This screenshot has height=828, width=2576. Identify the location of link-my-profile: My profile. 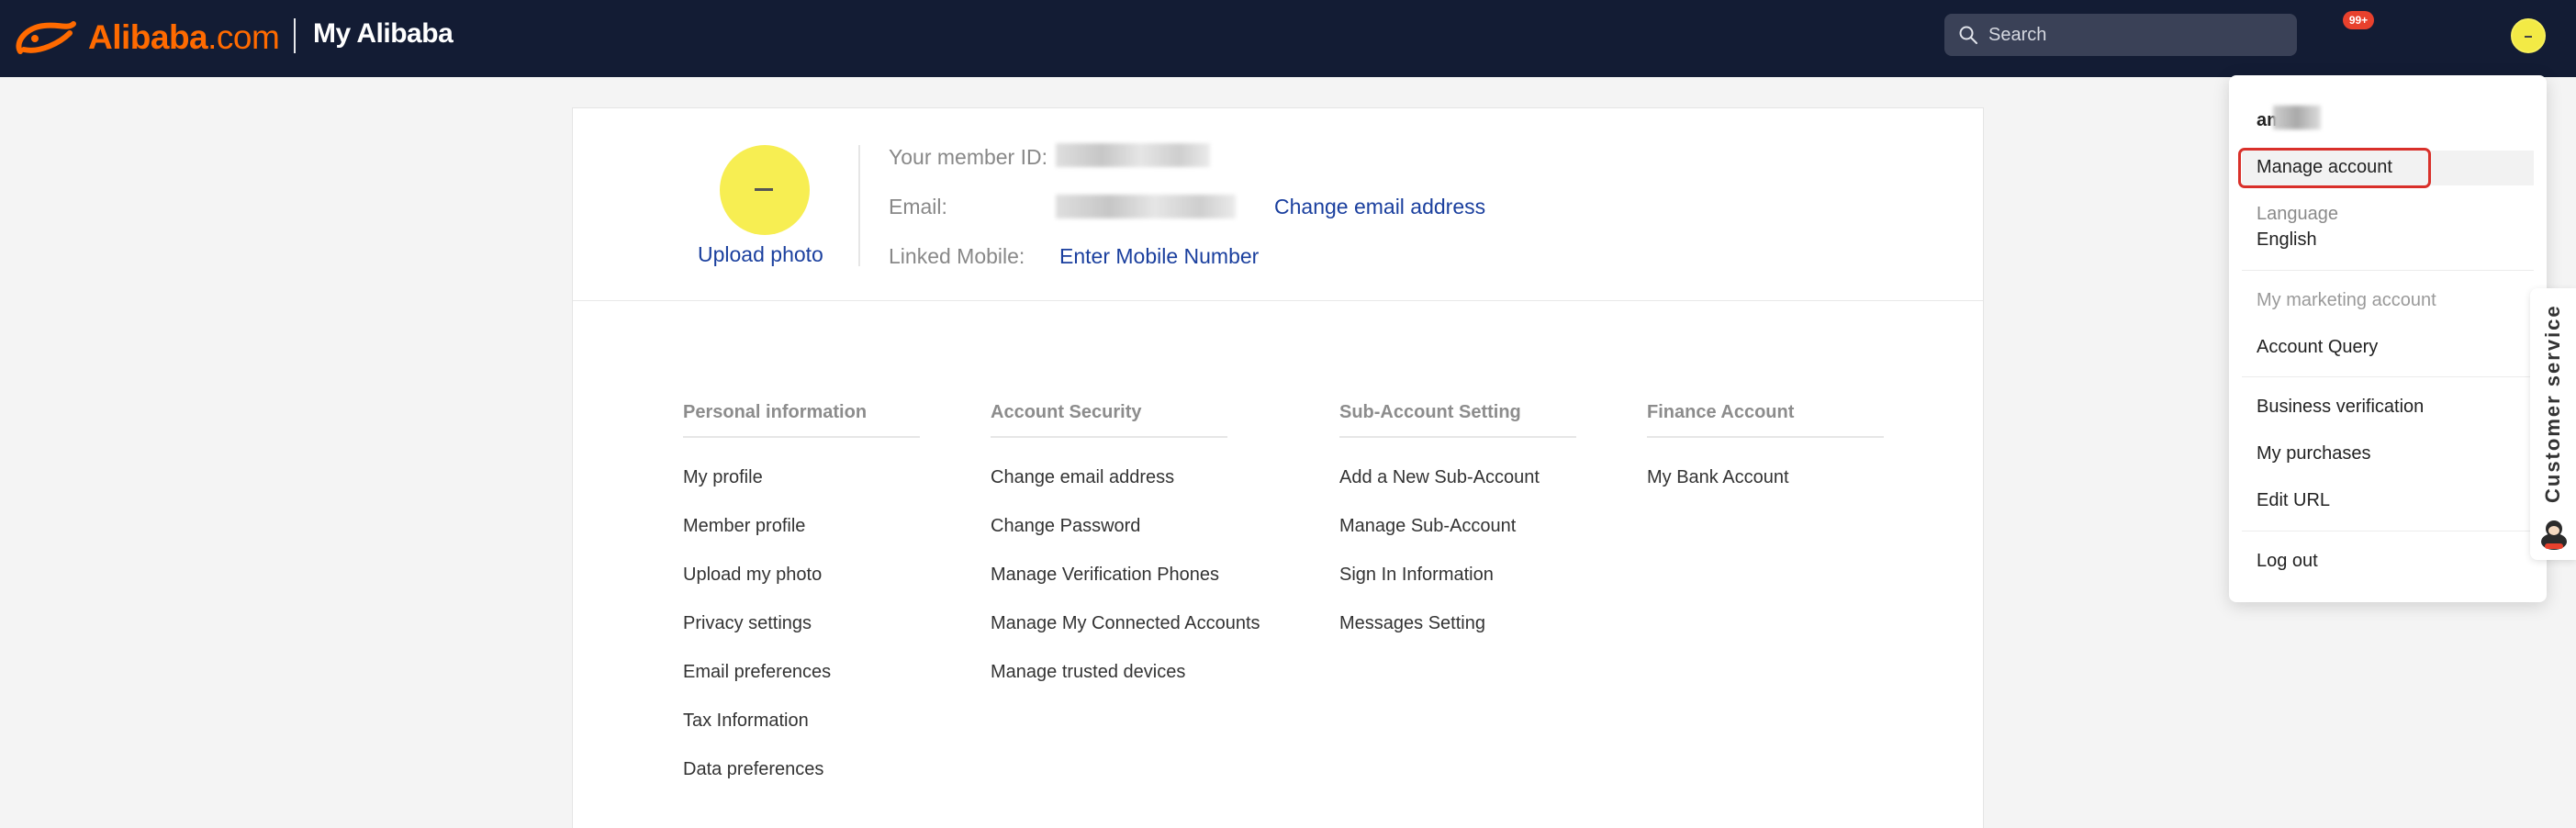
(801, 477).